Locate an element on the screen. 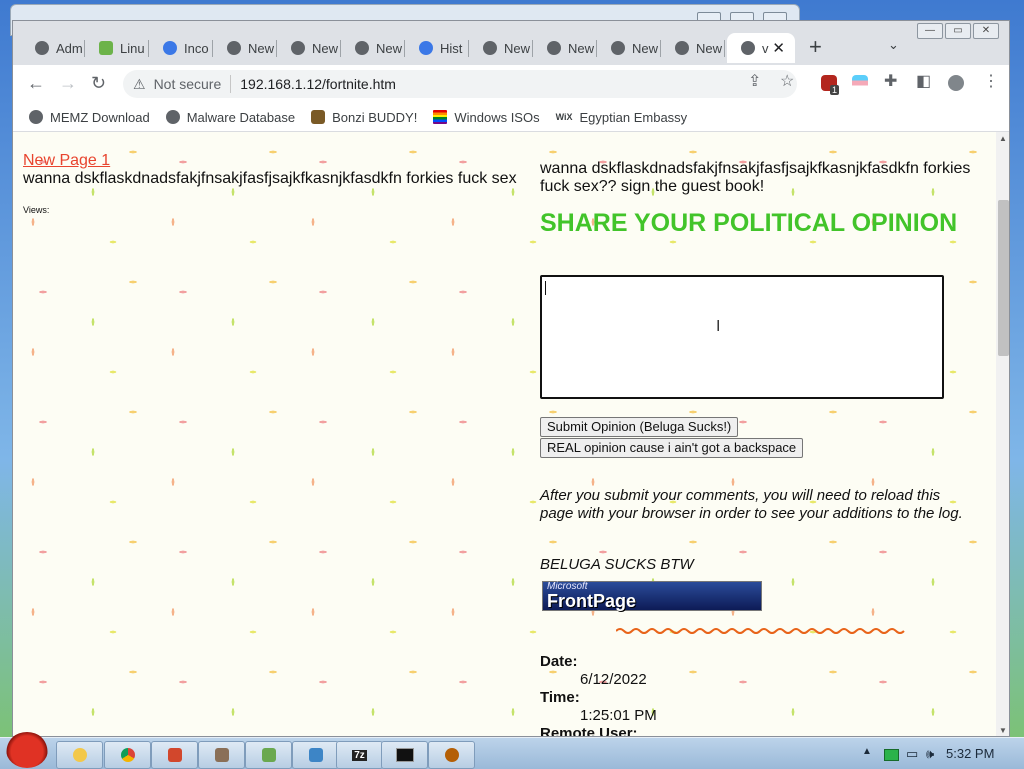 The width and height of the screenshot is (1024, 769). bookmark-star-icon: ☆ is located at coordinates (787, 81).